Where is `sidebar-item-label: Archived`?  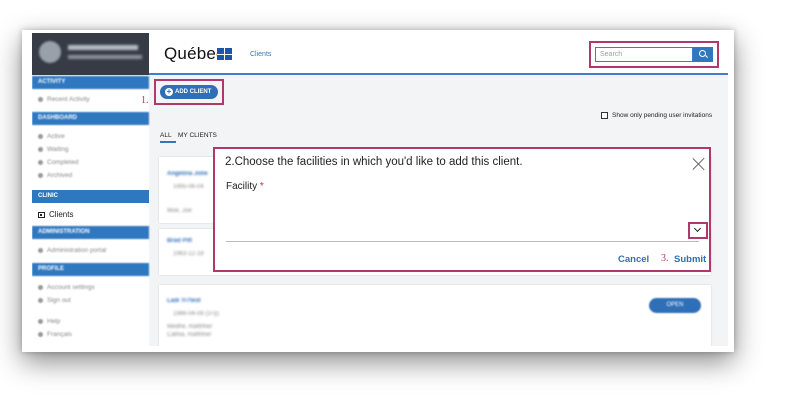
sidebar-item-label: Archived is located at coordinates (60, 175).